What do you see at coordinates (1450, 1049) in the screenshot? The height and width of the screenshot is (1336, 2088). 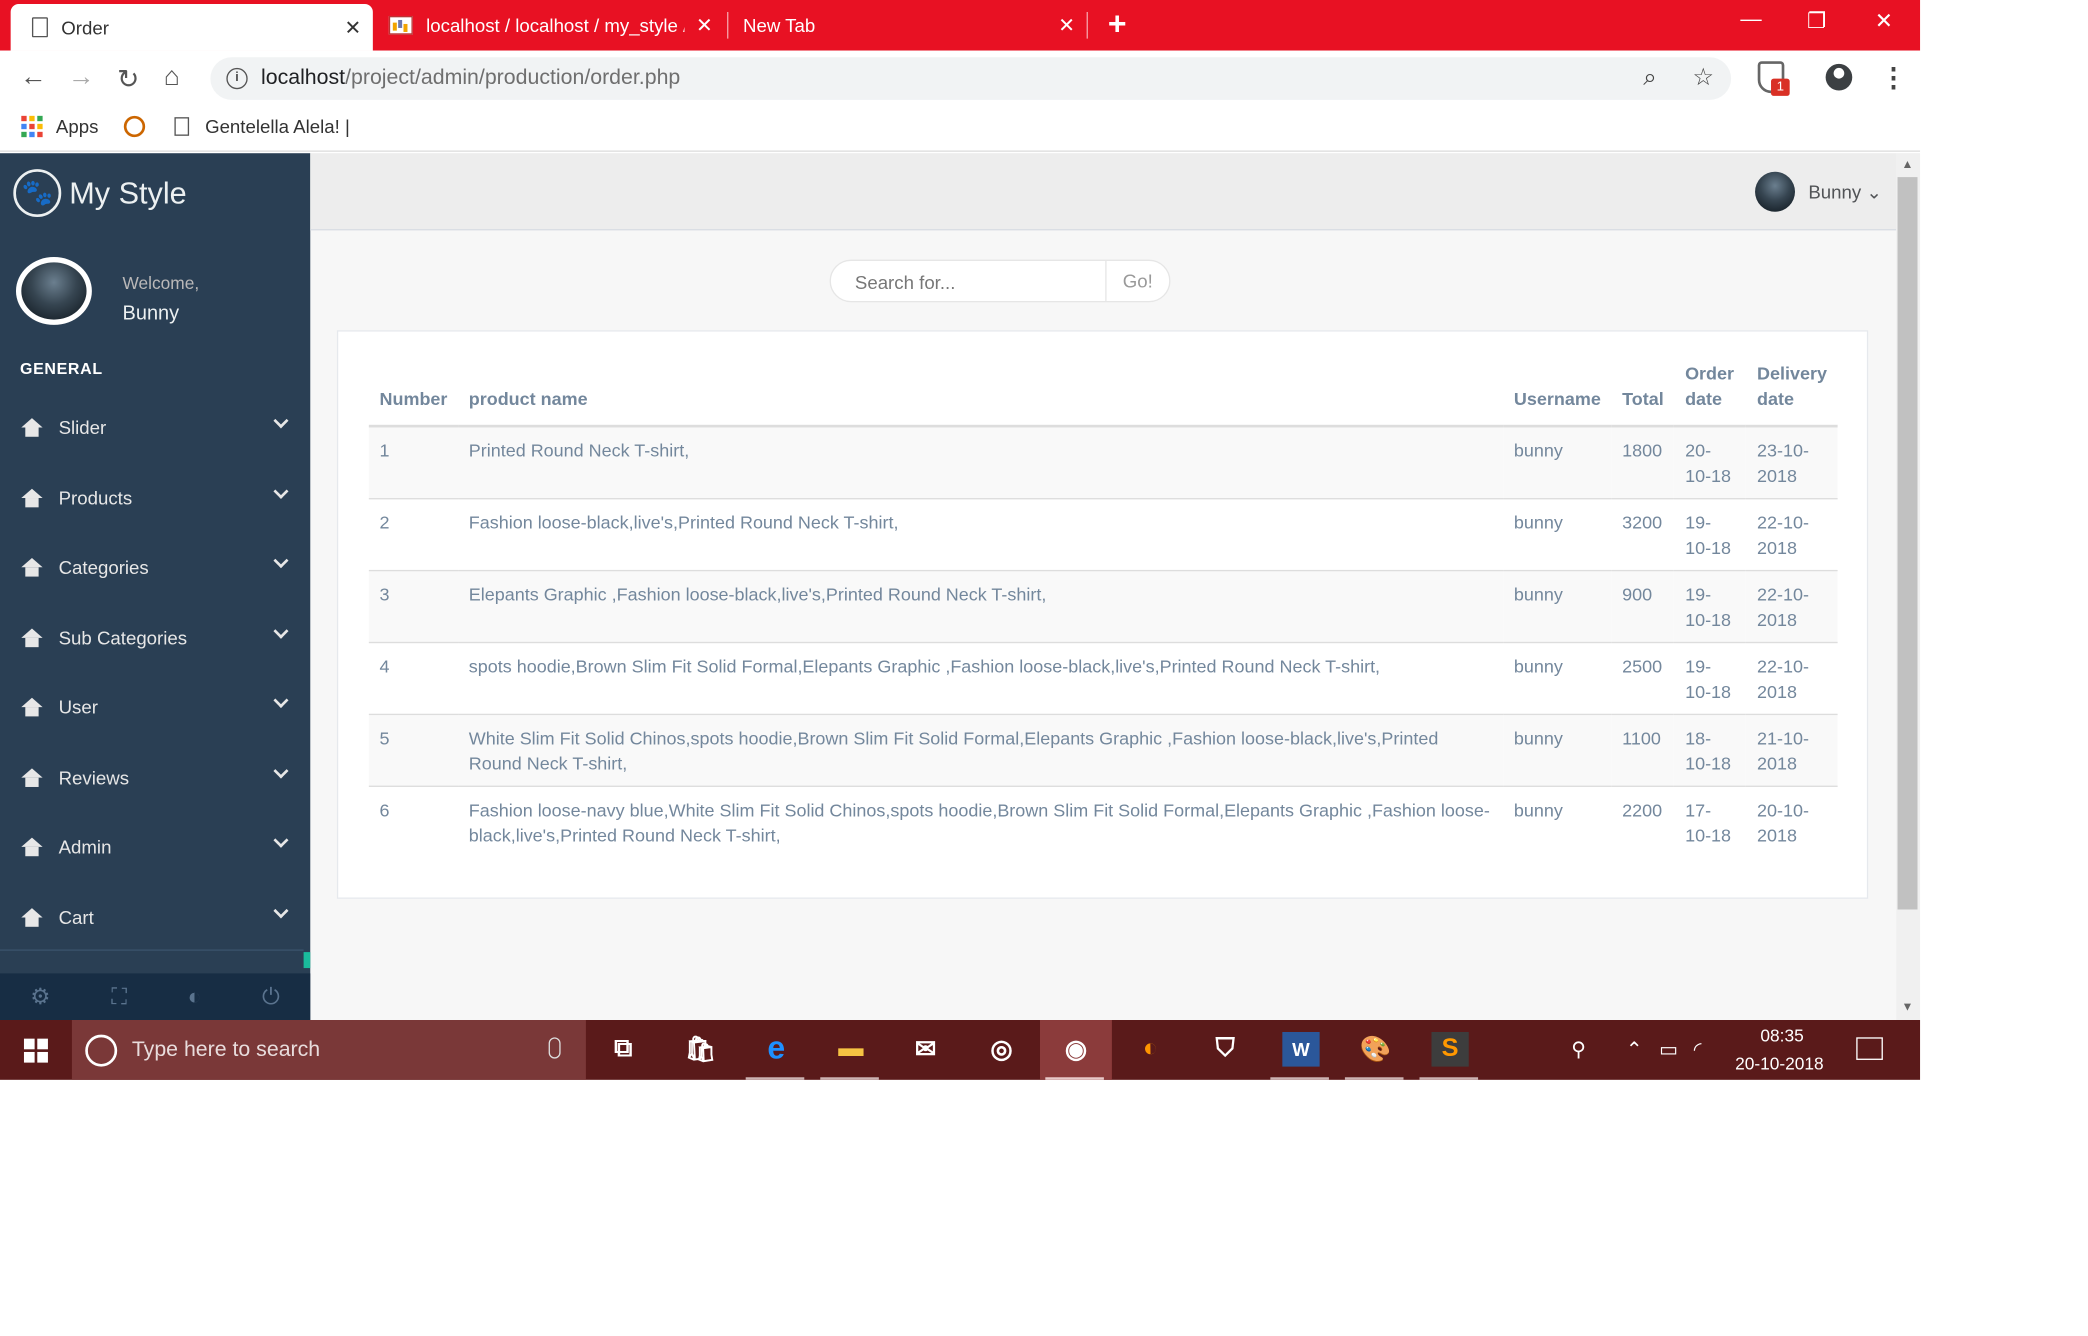 I see `sublime-text-icon: S` at bounding box center [1450, 1049].